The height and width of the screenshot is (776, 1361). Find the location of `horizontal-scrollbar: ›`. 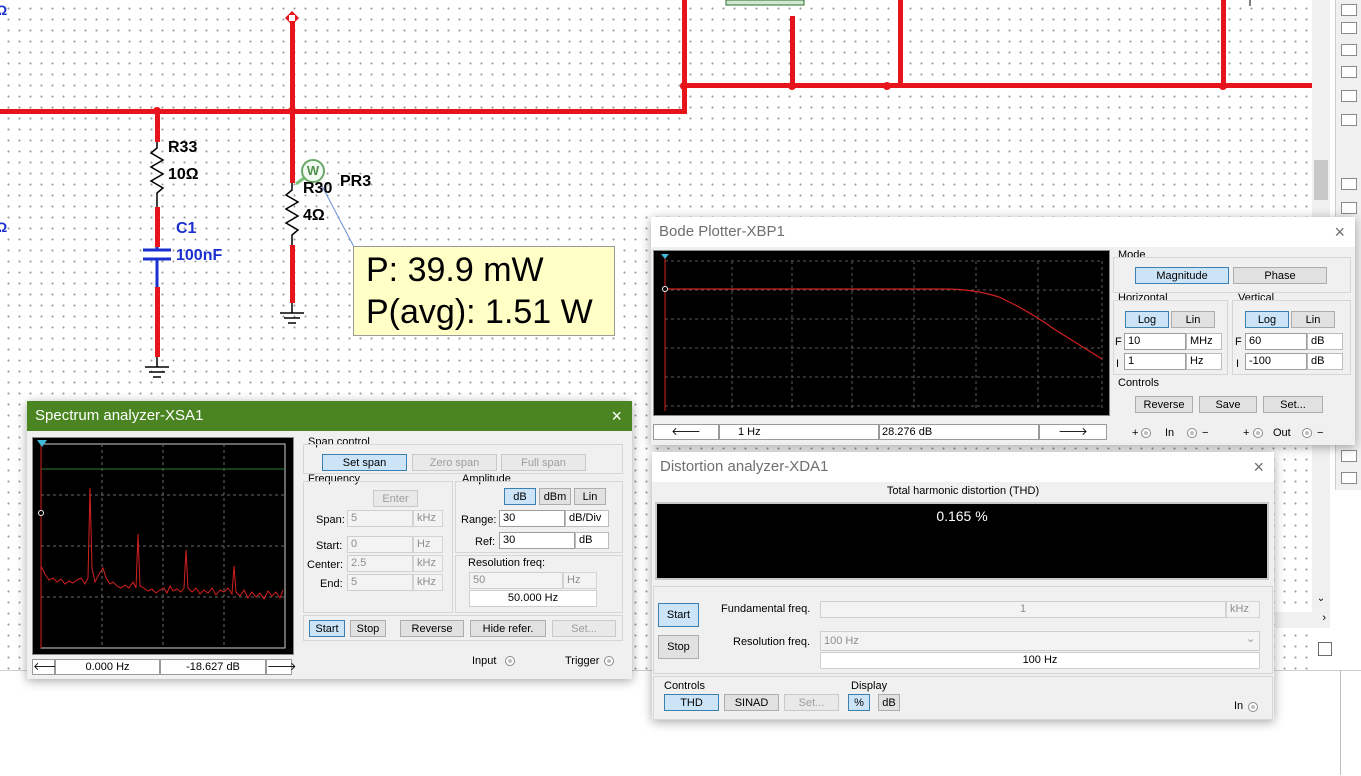

horizontal-scrollbar: › is located at coordinates (1302, 620).